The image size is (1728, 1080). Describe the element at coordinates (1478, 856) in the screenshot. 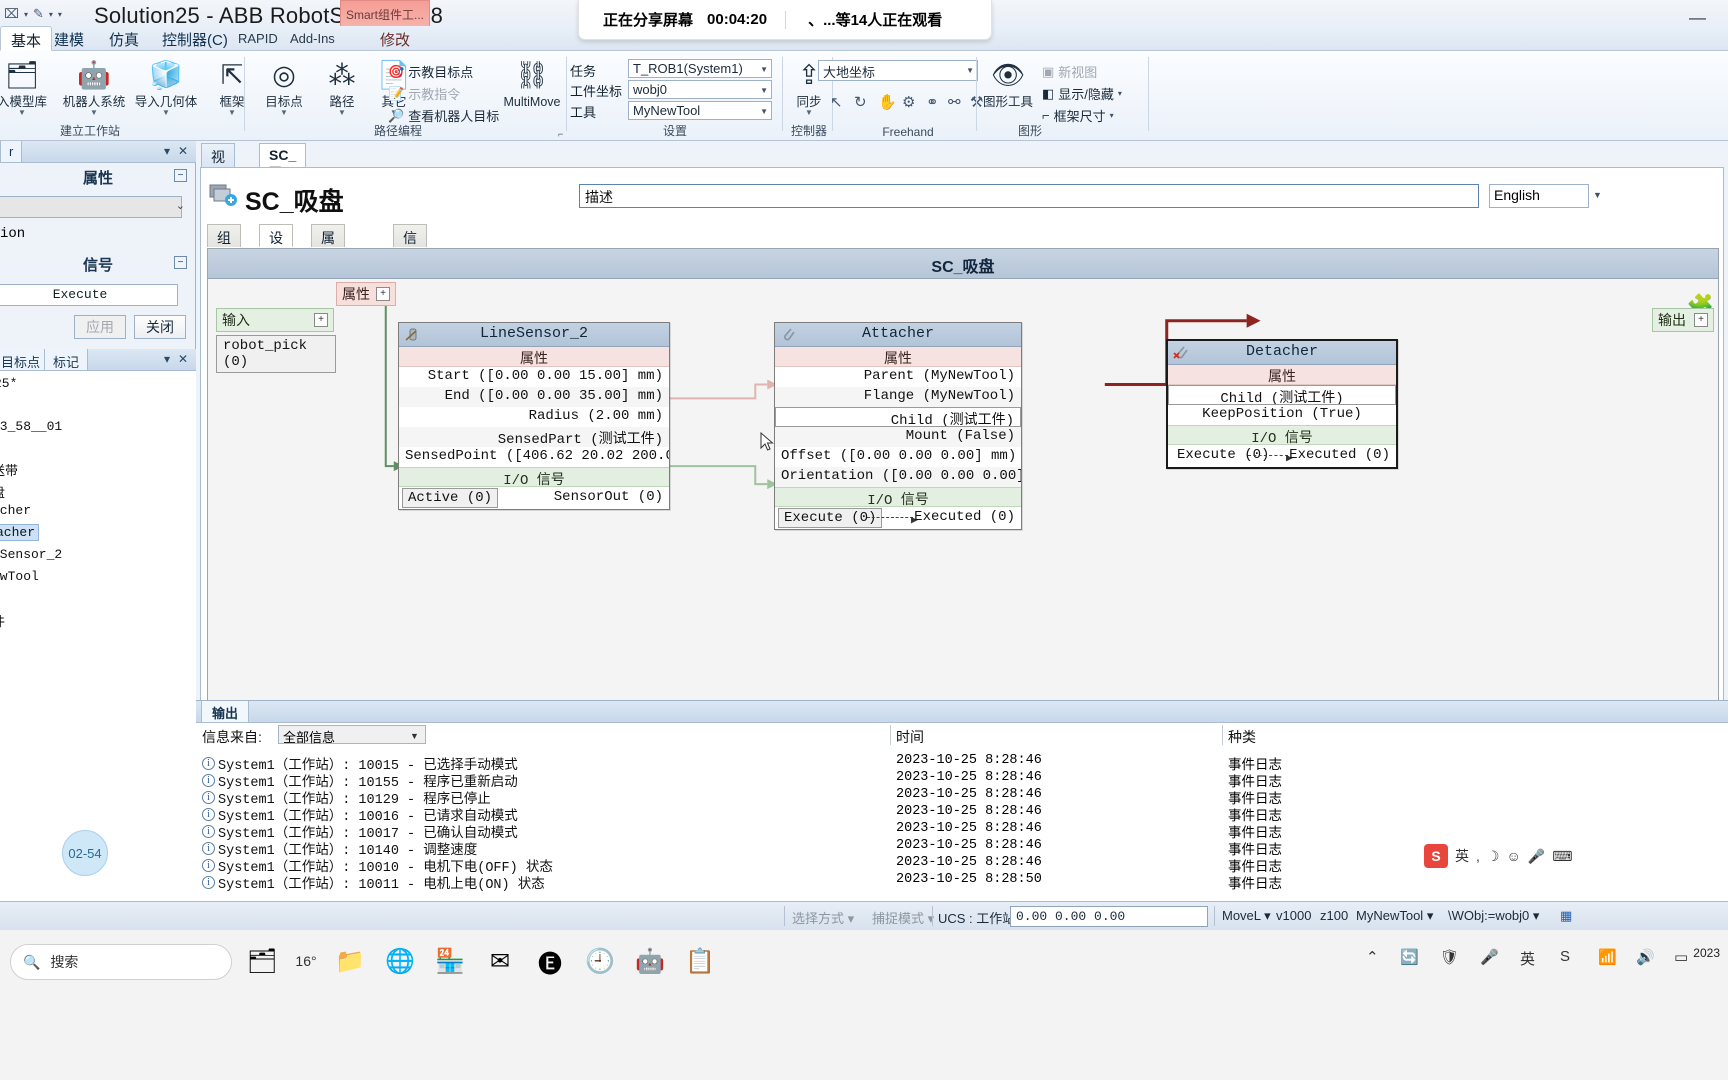

I see `ime-punct-icon: ,` at that location.